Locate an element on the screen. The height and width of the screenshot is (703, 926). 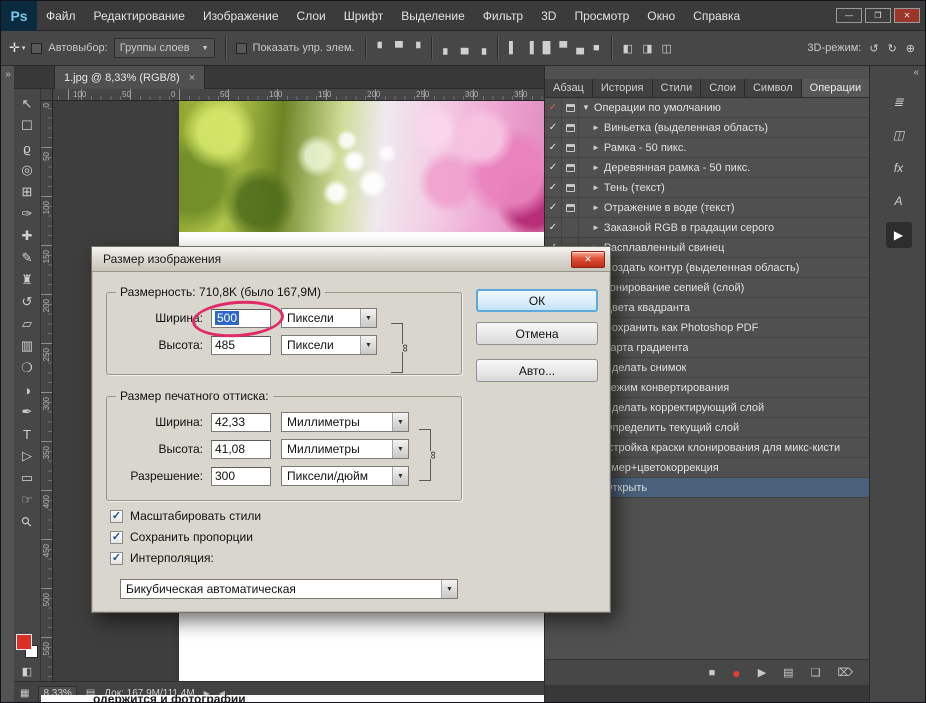
distribute-icons: ▌ is located at coordinates (513, 48).